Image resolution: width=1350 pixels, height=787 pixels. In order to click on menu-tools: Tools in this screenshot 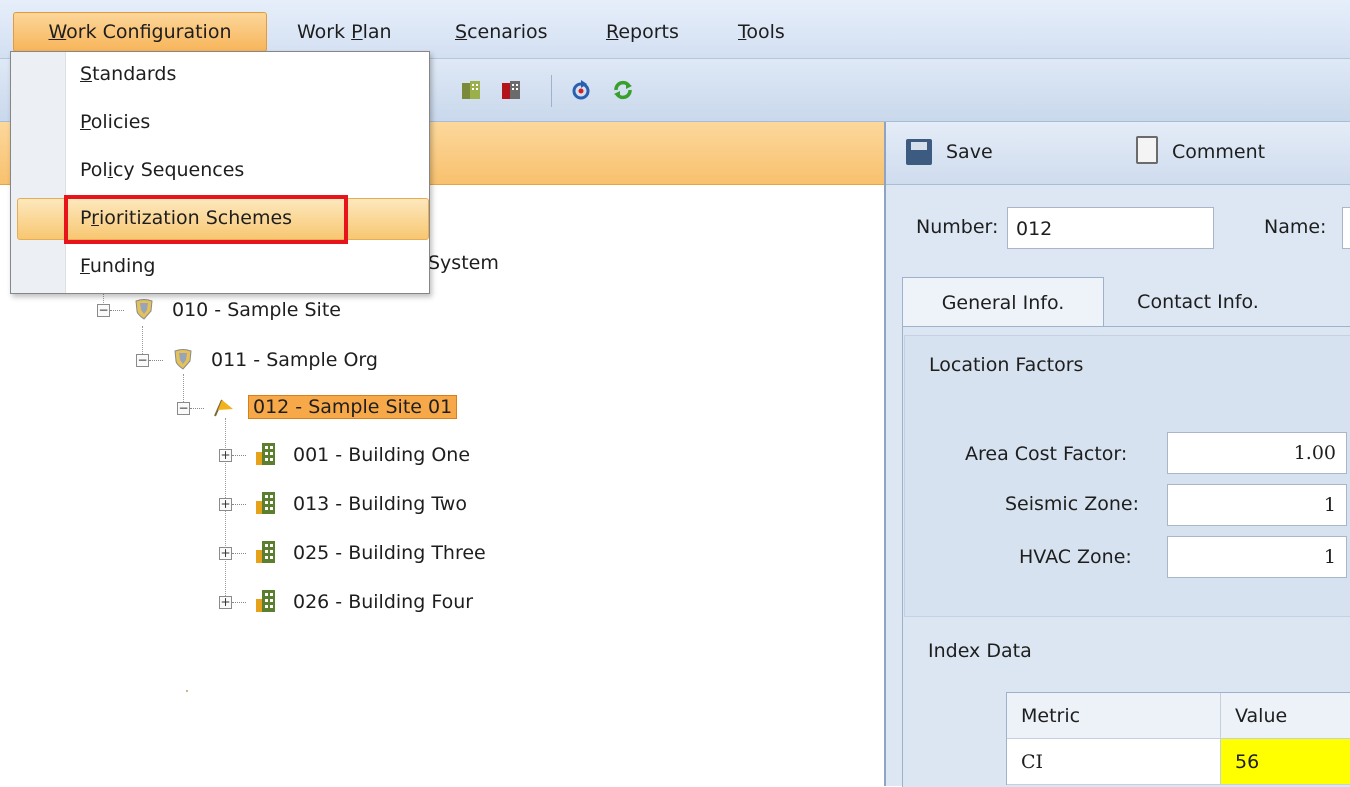, I will do `click(761, 27)`.